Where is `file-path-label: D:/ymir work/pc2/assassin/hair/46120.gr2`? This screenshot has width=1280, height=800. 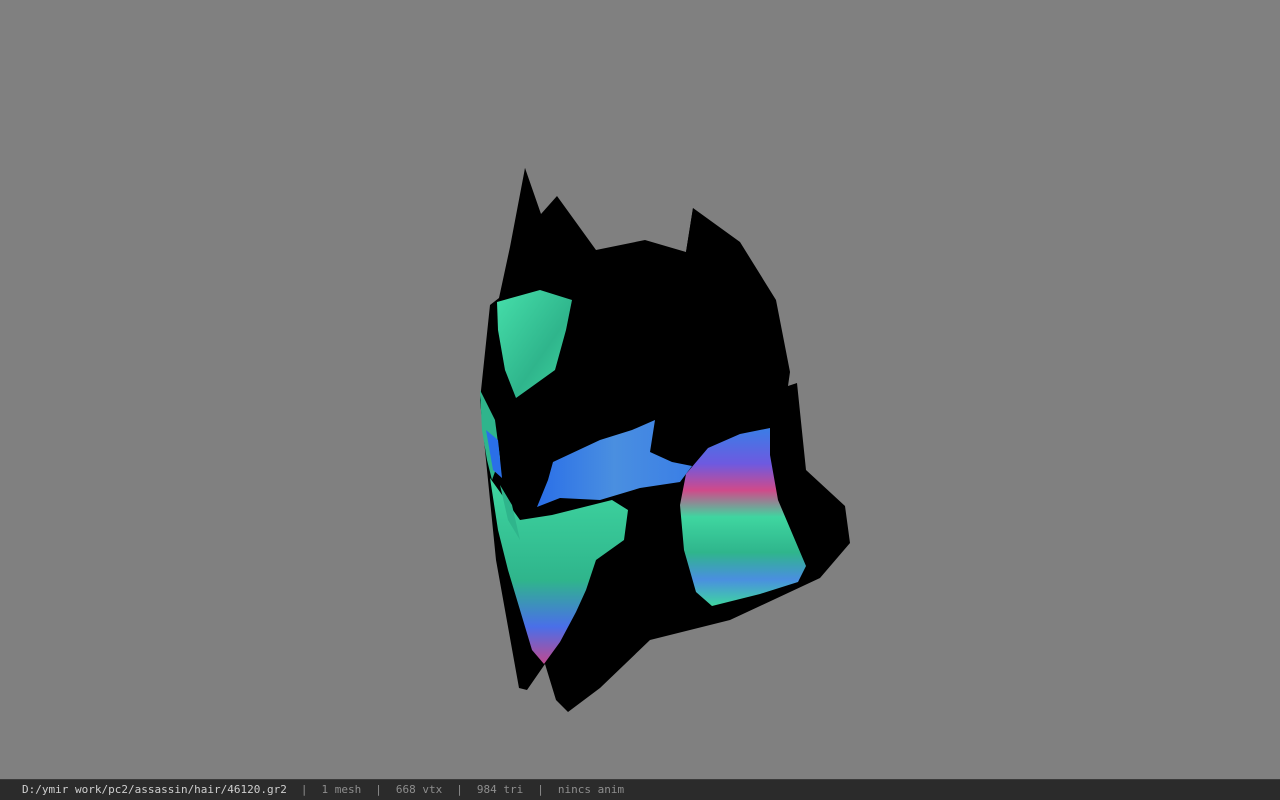
file-path-label: D:/ymir work/pc2/assassin/hair/46120.gr2 is located at coordinates (154, 789).